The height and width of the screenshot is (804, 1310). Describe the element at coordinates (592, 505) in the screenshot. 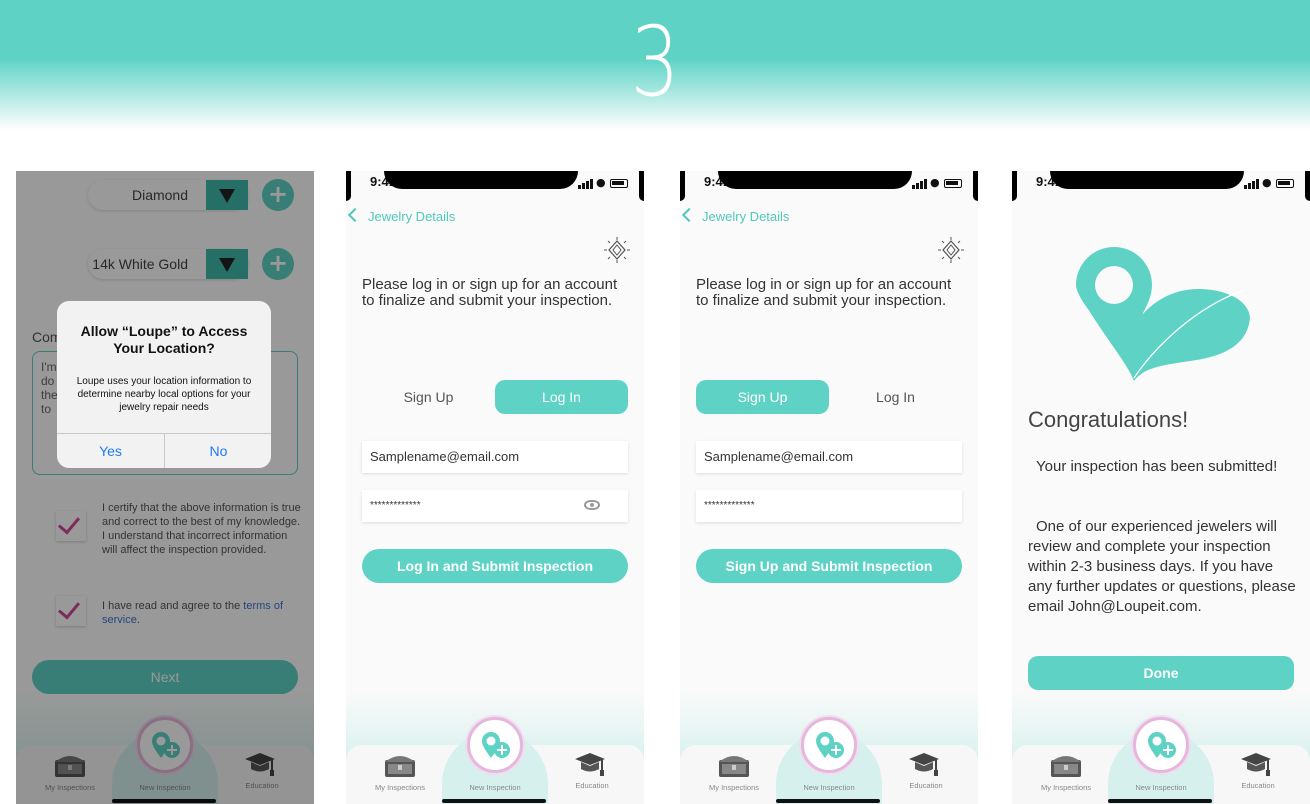

I see `eye-icon` at that location.